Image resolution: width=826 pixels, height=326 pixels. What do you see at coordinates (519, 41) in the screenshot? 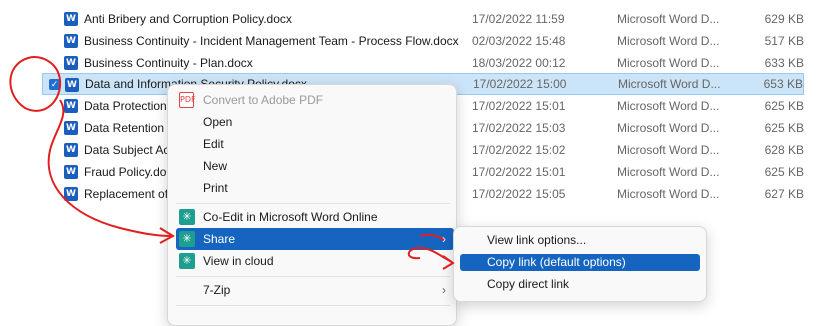
I see `file-date: 02/03/2022 15:48` at bounding box center [519, 41].